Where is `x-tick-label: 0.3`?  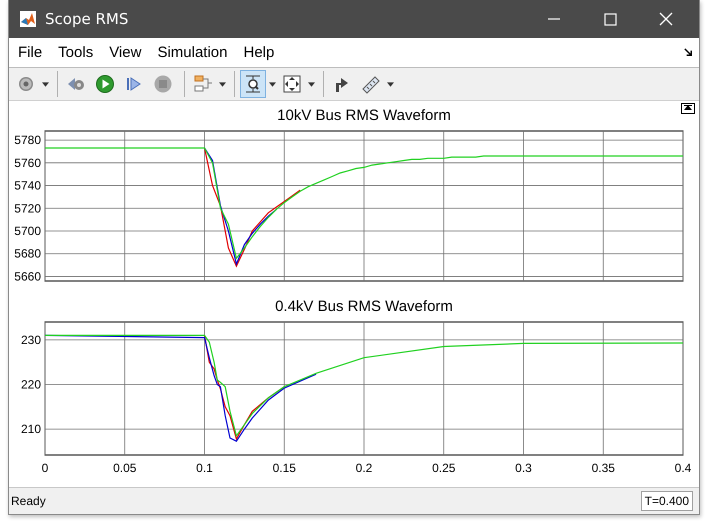 x-tick-label: 0.3 is located at coordinates (523, 468).